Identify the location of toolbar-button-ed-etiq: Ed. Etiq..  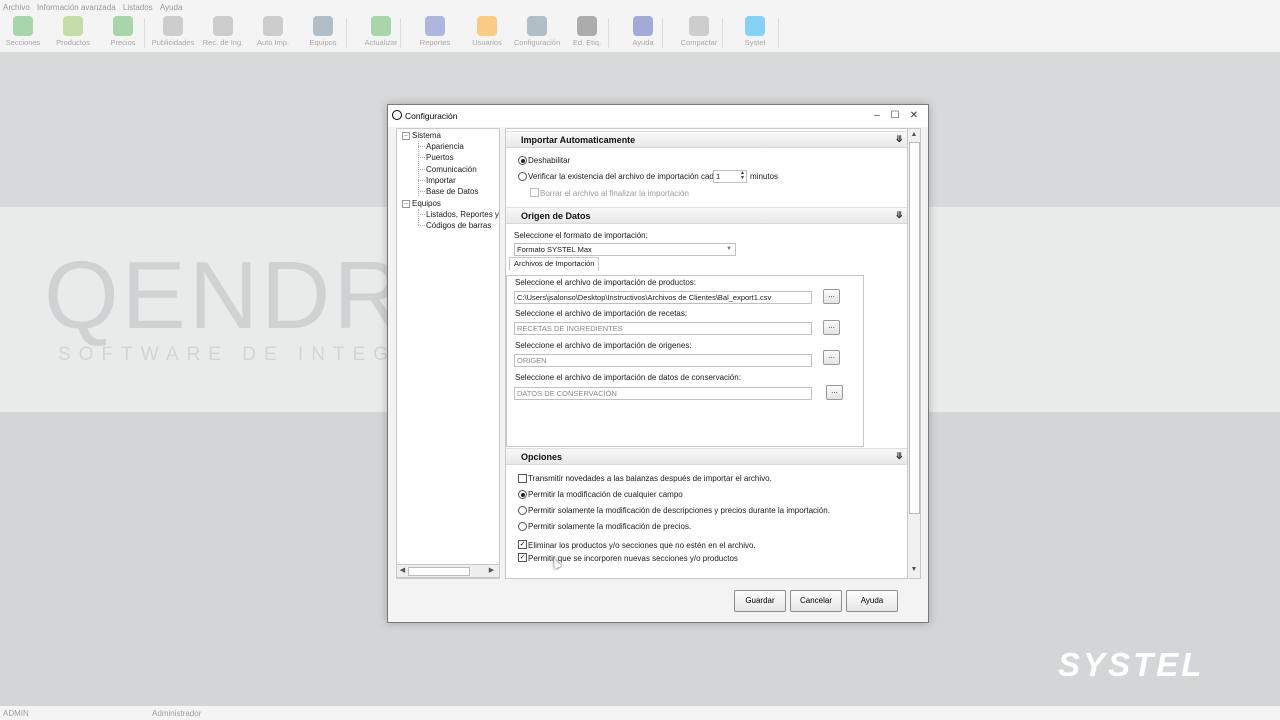
(587, 31).